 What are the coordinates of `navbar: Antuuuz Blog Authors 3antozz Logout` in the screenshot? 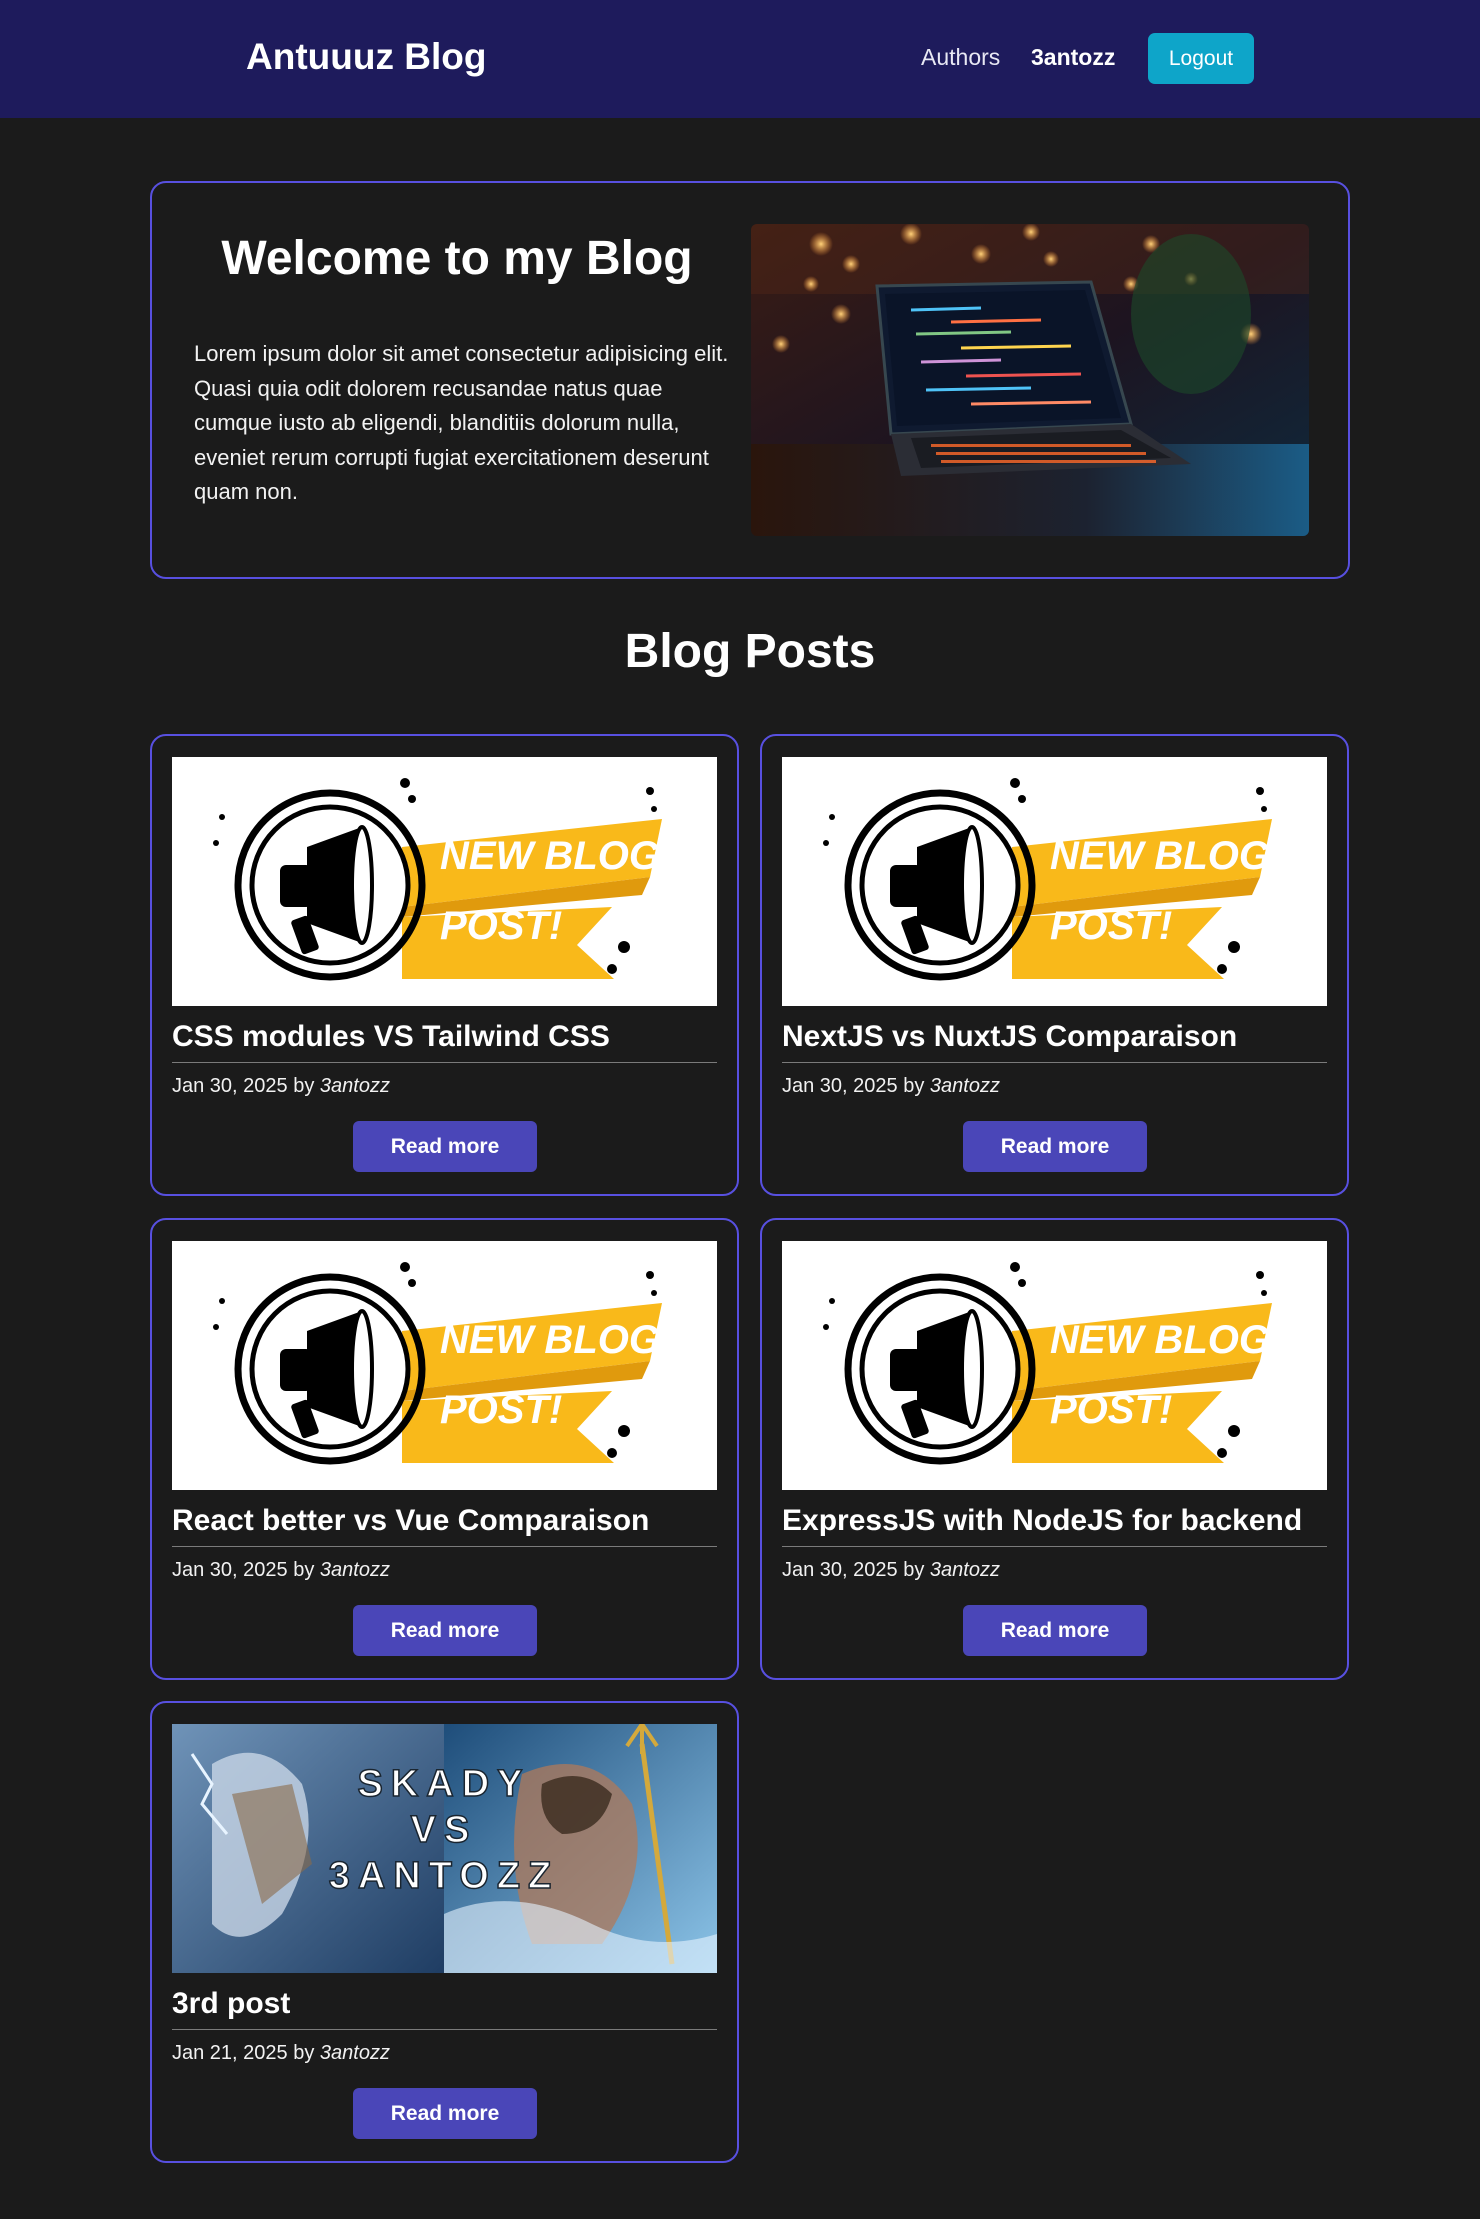 It's located at (740, 59).